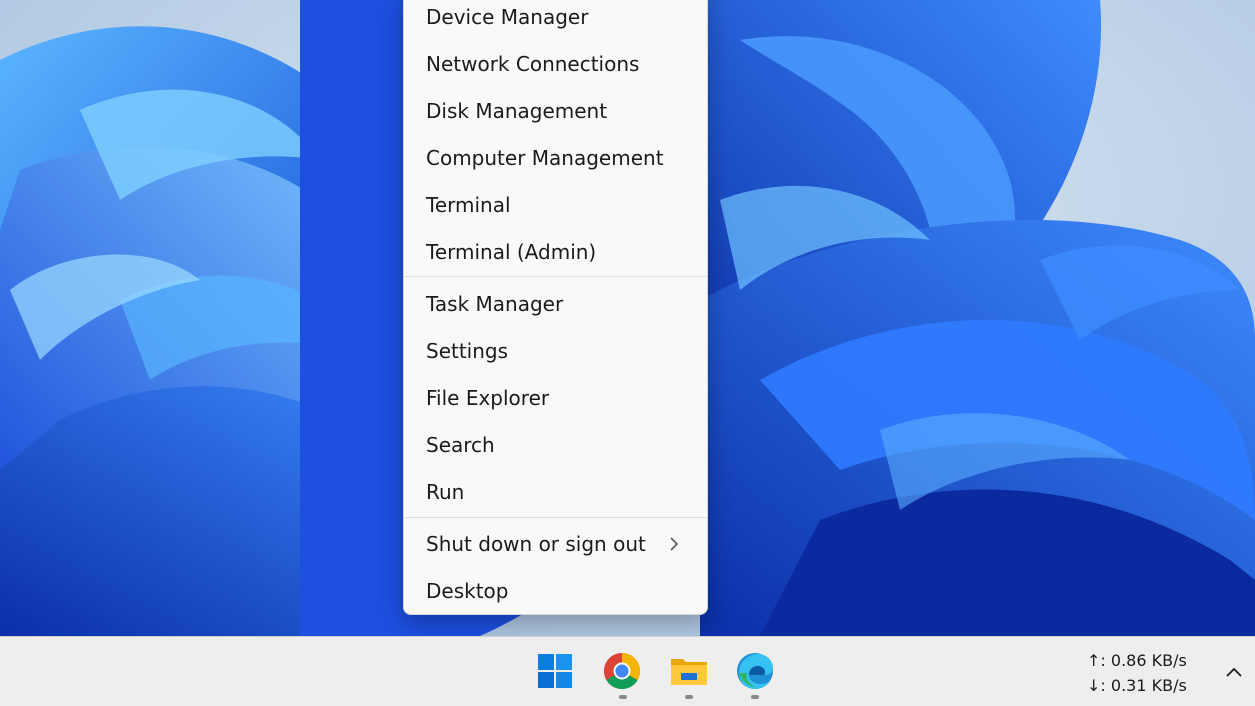 Image resolution: width=1255 pixels, height=706 pixels. I want to click on taskbar: ↑: 0.86 KB/s ↓: 0.31 KB/s, so click(627, 671).